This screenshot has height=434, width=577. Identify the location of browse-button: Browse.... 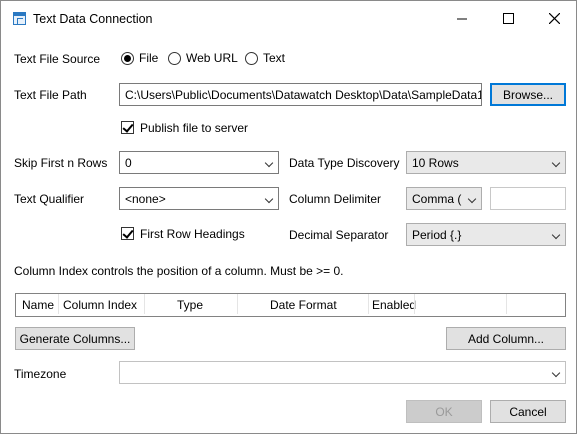
(528, 94).